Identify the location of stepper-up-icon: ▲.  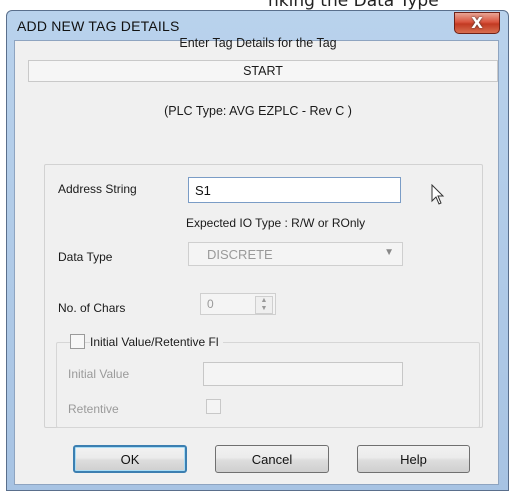
(264, 301).